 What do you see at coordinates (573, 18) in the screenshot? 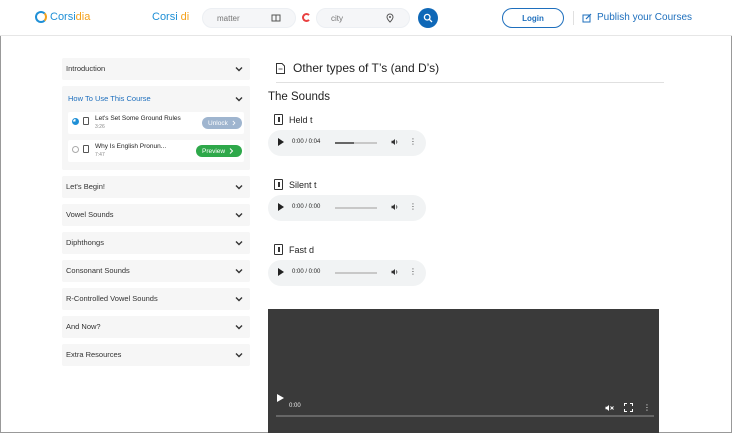
I see `header-divider` at bounding box center [573, 18].